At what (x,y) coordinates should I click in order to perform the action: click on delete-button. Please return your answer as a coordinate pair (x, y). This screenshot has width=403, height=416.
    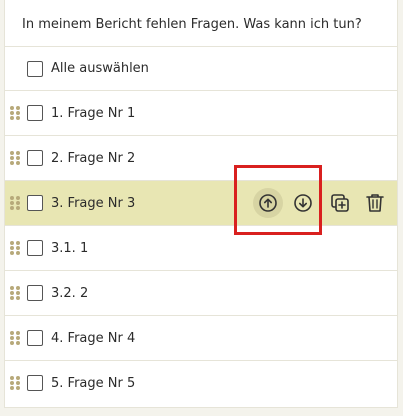
    Looking at the image, I should click on (375, 203).